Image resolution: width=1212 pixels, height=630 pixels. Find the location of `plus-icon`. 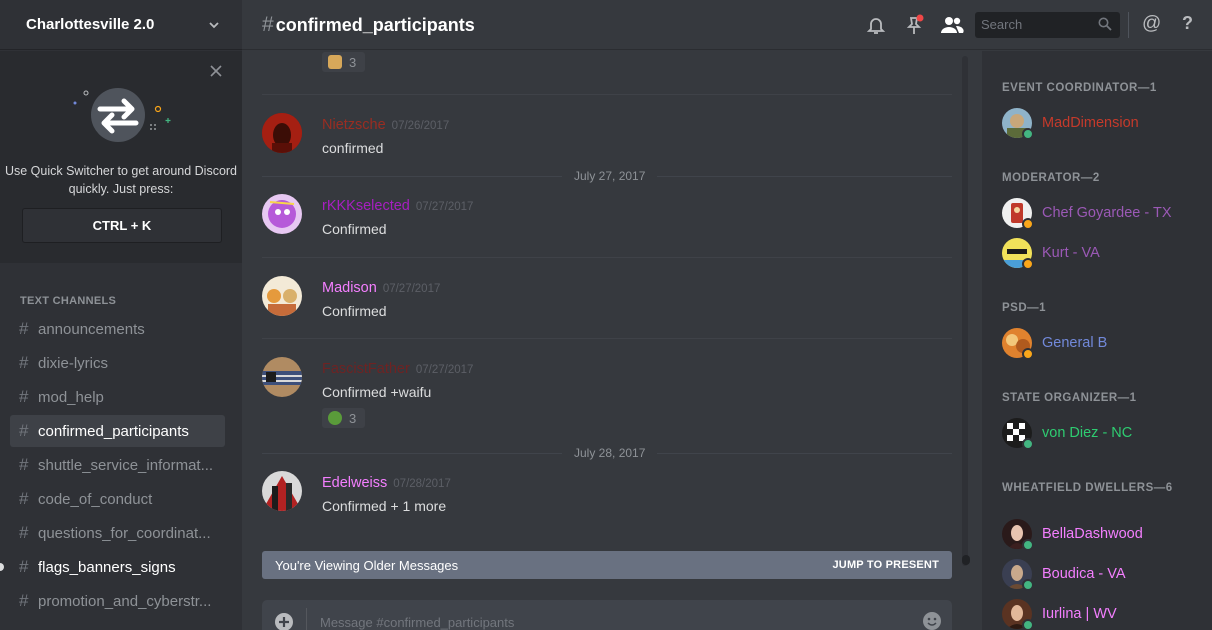

plus-icon is located at coordinates (284, 621).